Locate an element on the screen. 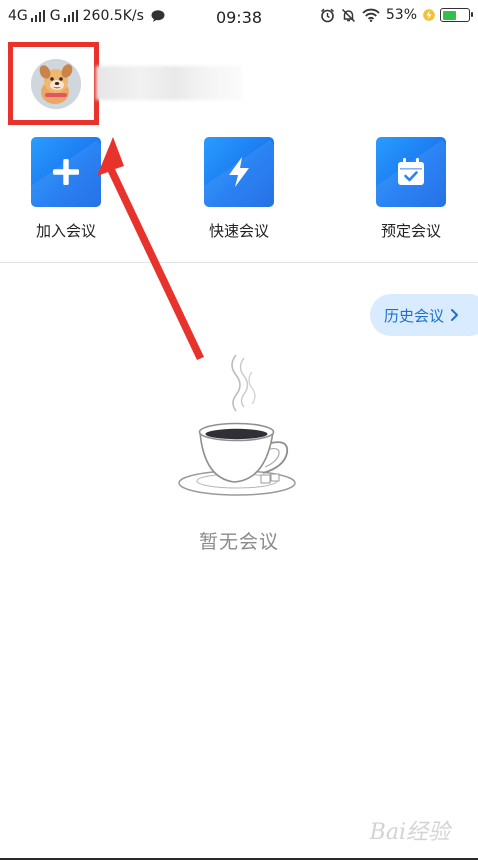 This screenshot has height=860, width=478. quick-meeting-button: 快速会议 is located at coordinates (239, 189).